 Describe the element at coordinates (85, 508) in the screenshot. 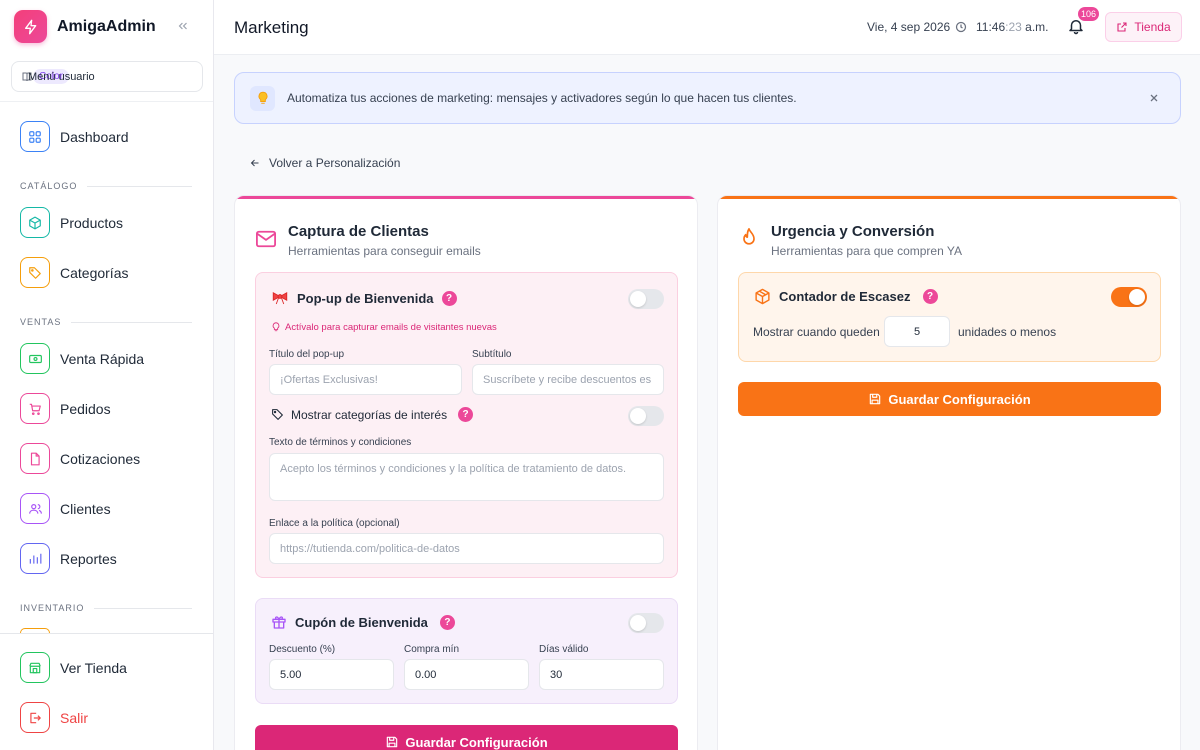

I see `sidebar-item-label: Clientes` at that location.